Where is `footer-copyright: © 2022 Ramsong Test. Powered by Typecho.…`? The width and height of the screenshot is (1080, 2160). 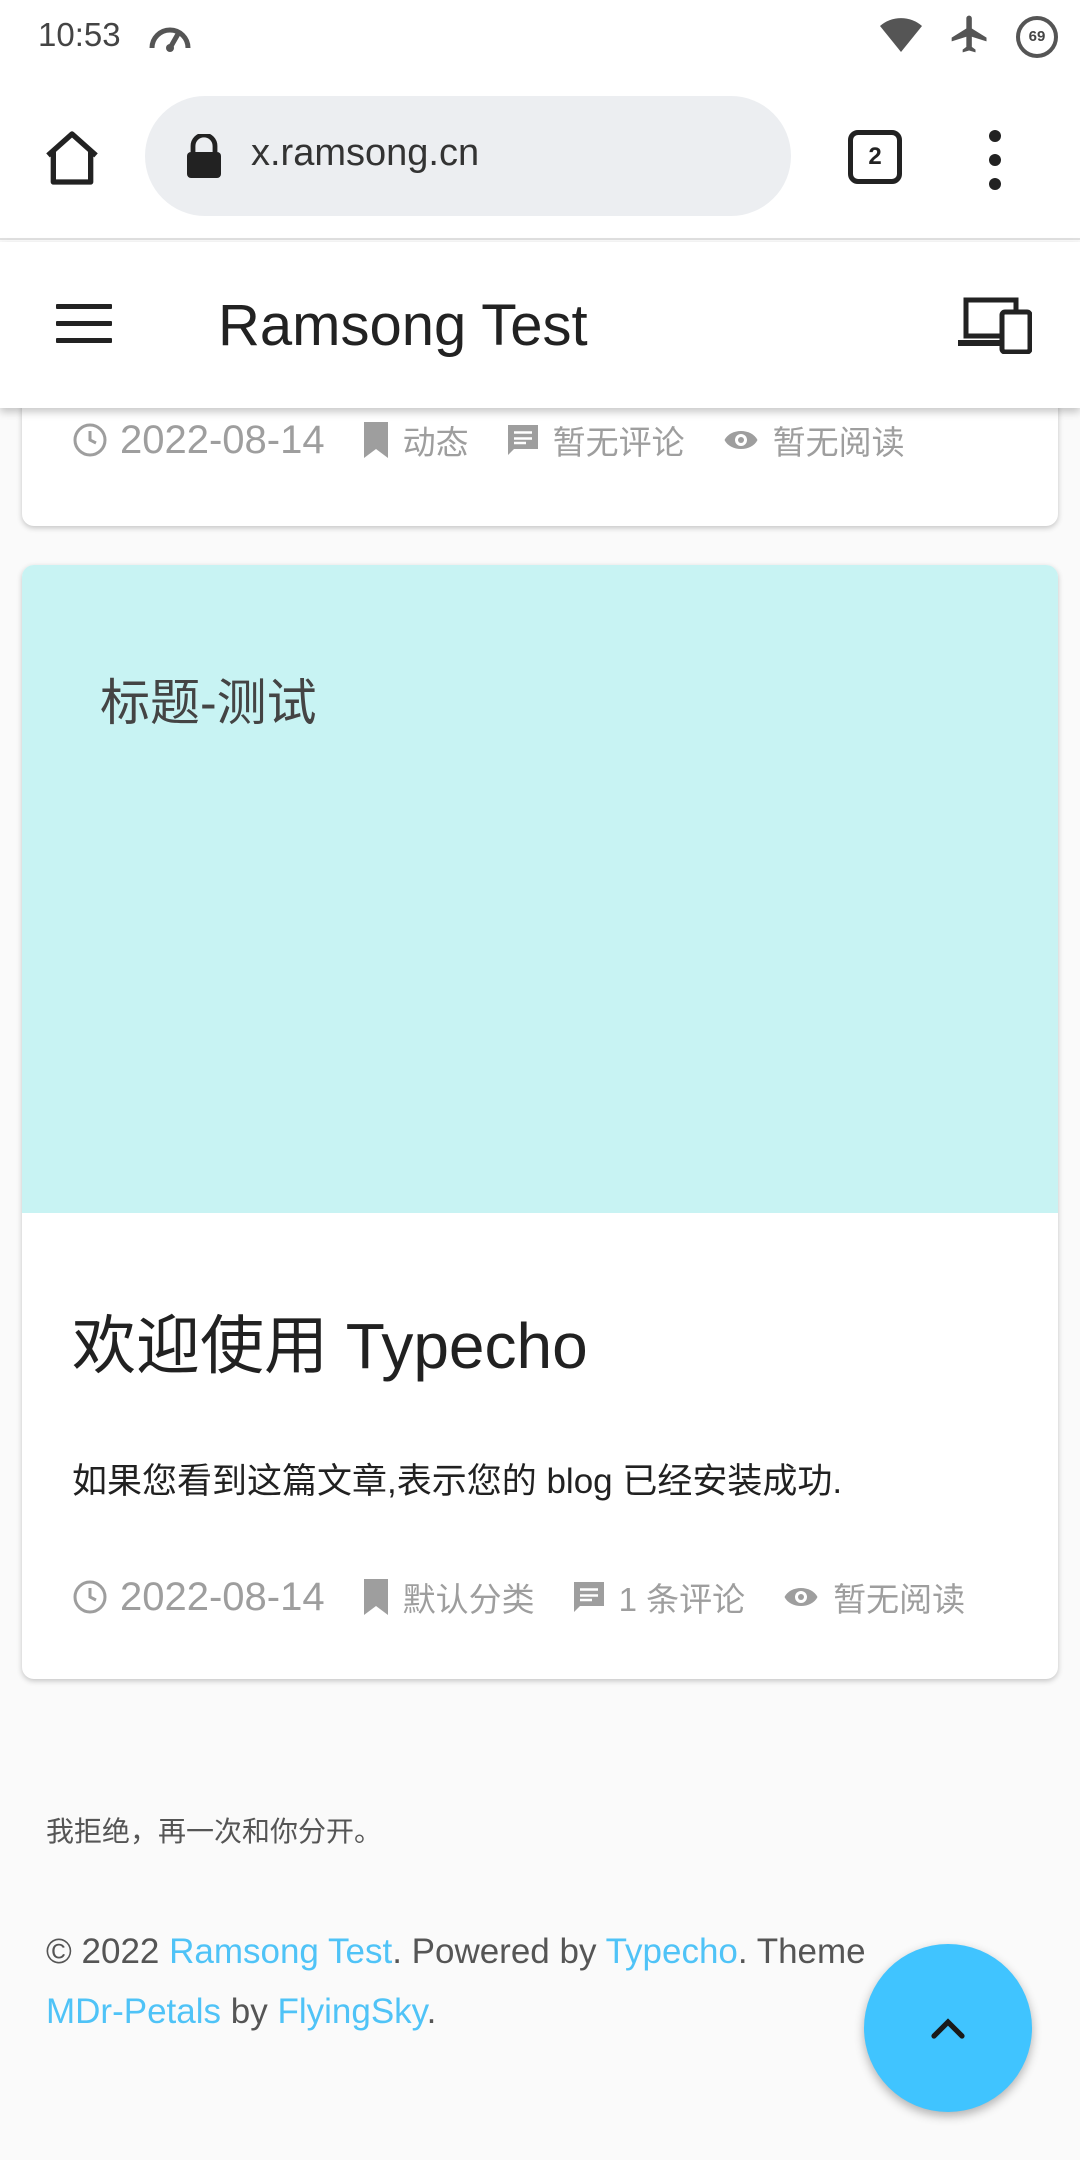
footer-copyright: © 2022 Ramsong Test. Powered by Typecho.… is located at coordinates (476, 1982).